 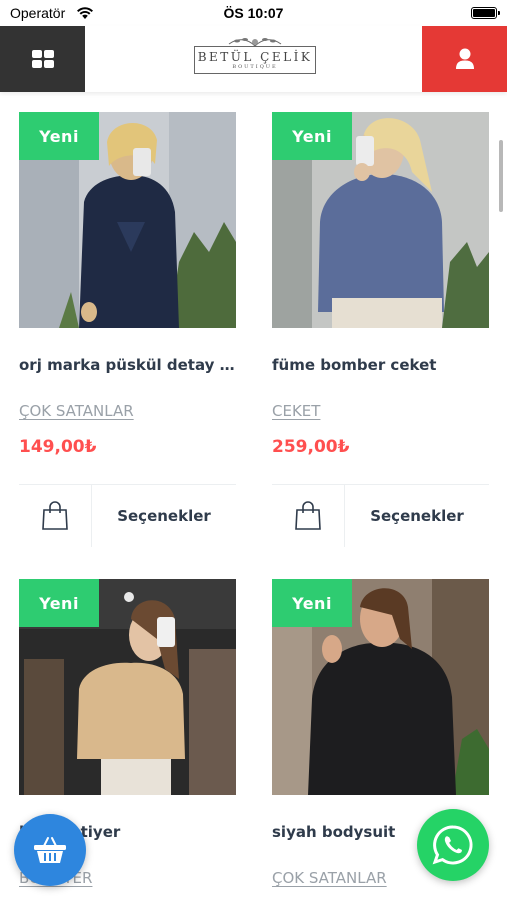 I want to click on user-icon, so click(x=464, y=58).